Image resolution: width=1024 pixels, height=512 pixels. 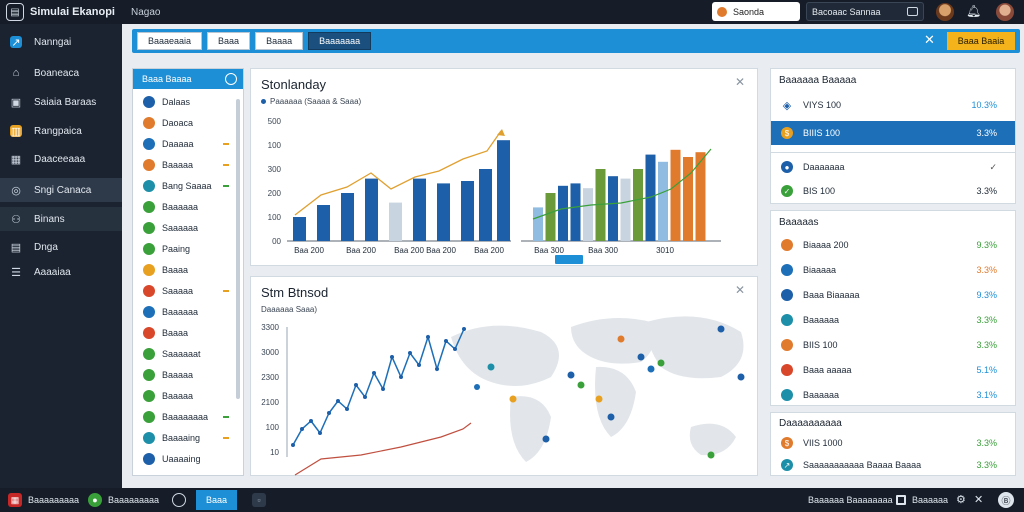 What do you see at coordinates (187, 290) in the screenshot?
I see `list-item: Saaaaa` at bounding box center [187, 290].